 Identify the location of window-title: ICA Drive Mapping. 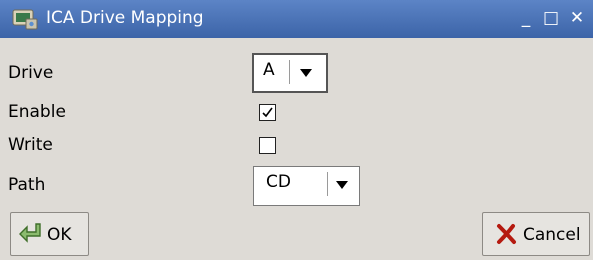
(125, 18).